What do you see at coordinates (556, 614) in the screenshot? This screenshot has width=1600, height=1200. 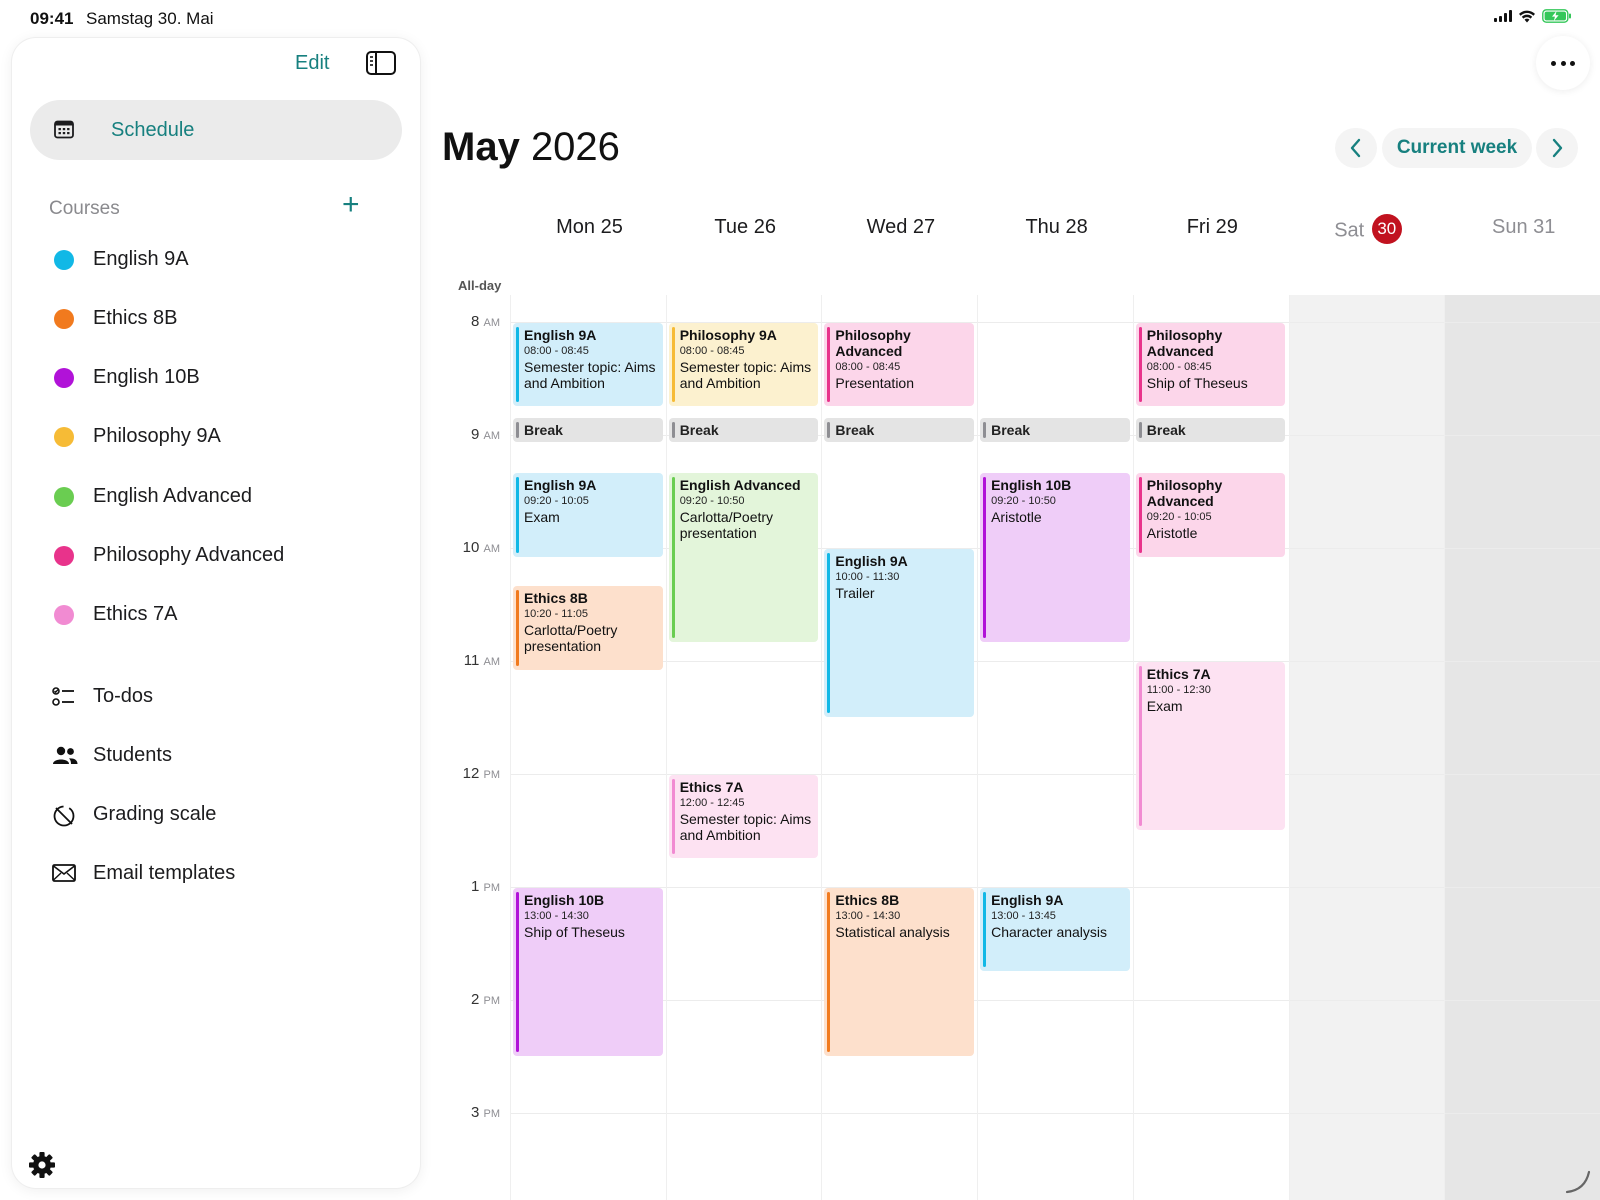 I see `event-time: 10:20 - 11:05` at bounding box center [556, 614].